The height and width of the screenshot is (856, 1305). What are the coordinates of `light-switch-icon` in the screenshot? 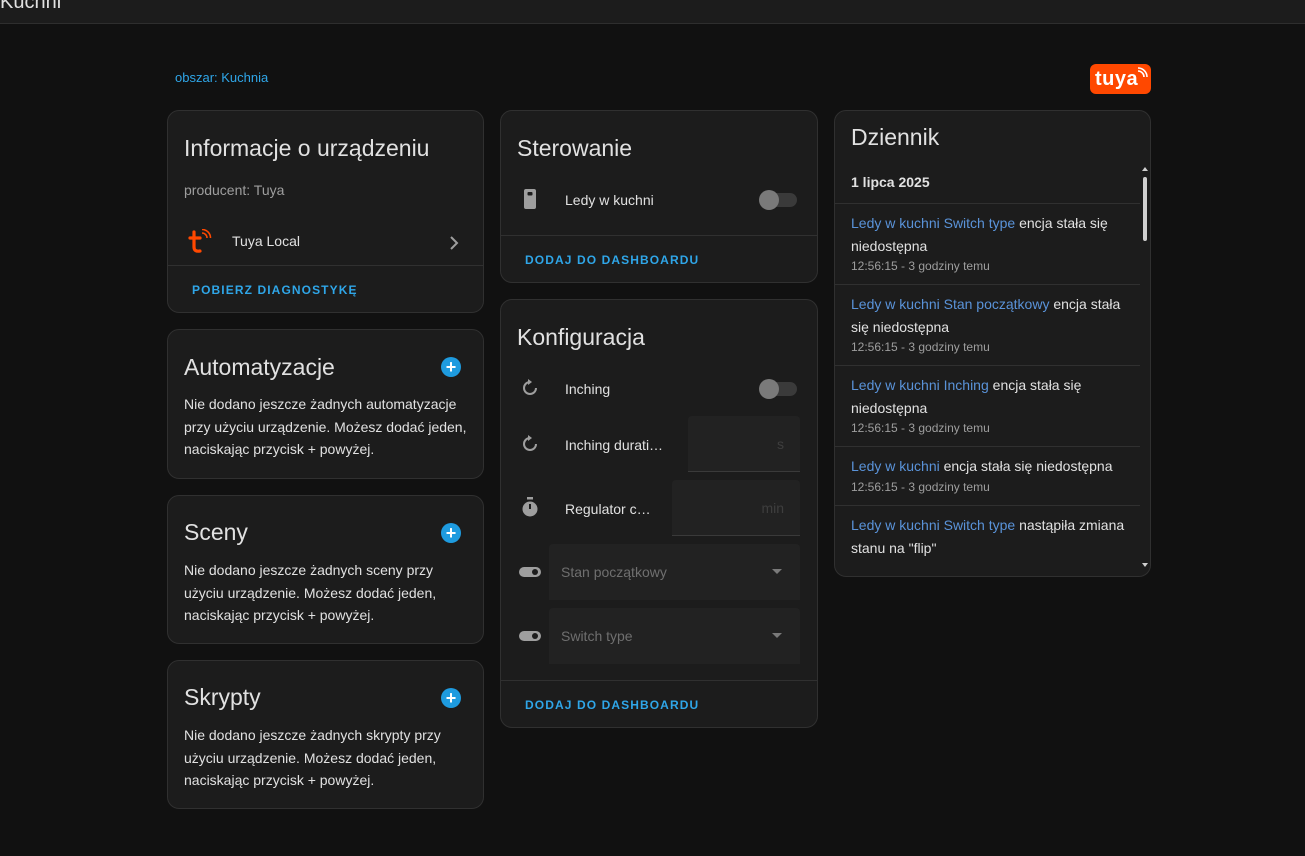 It's located at (530, 199).